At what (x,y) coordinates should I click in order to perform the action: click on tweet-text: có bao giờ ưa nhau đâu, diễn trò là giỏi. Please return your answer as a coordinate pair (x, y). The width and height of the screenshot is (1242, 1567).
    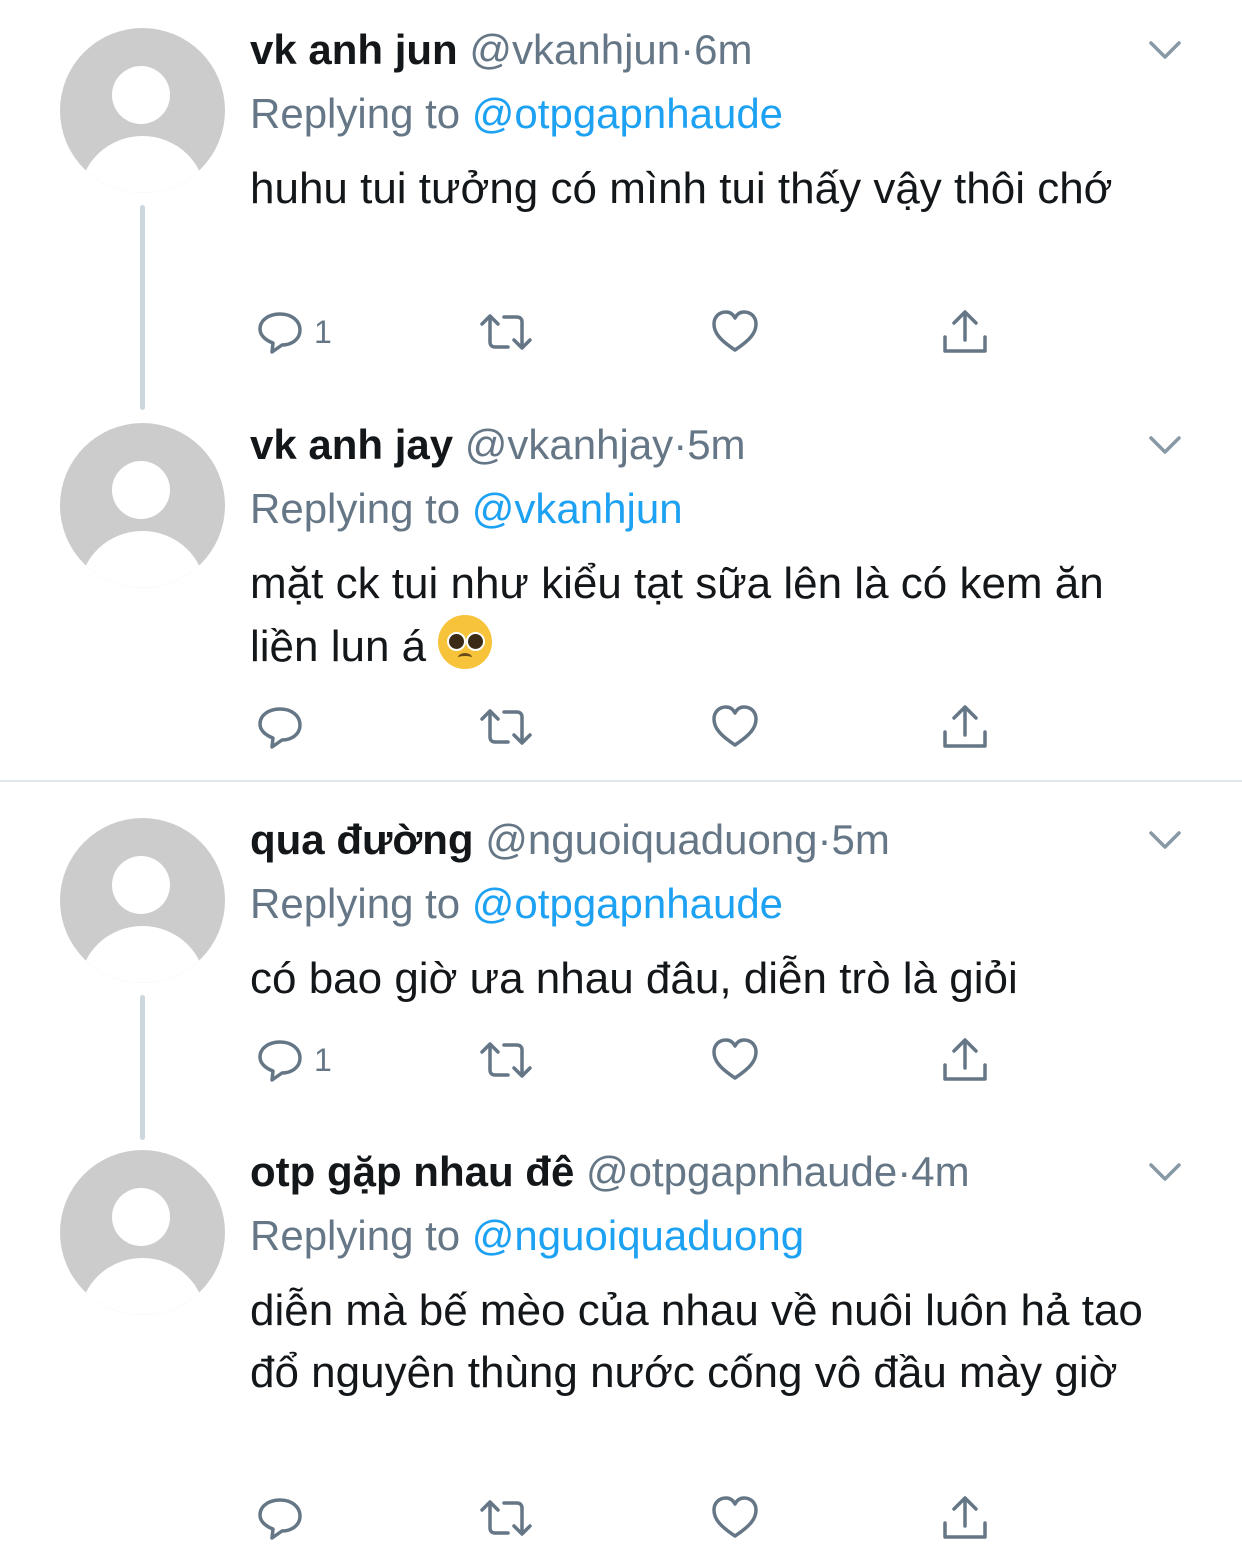
    Looking at the image, I should click on (634, 978).